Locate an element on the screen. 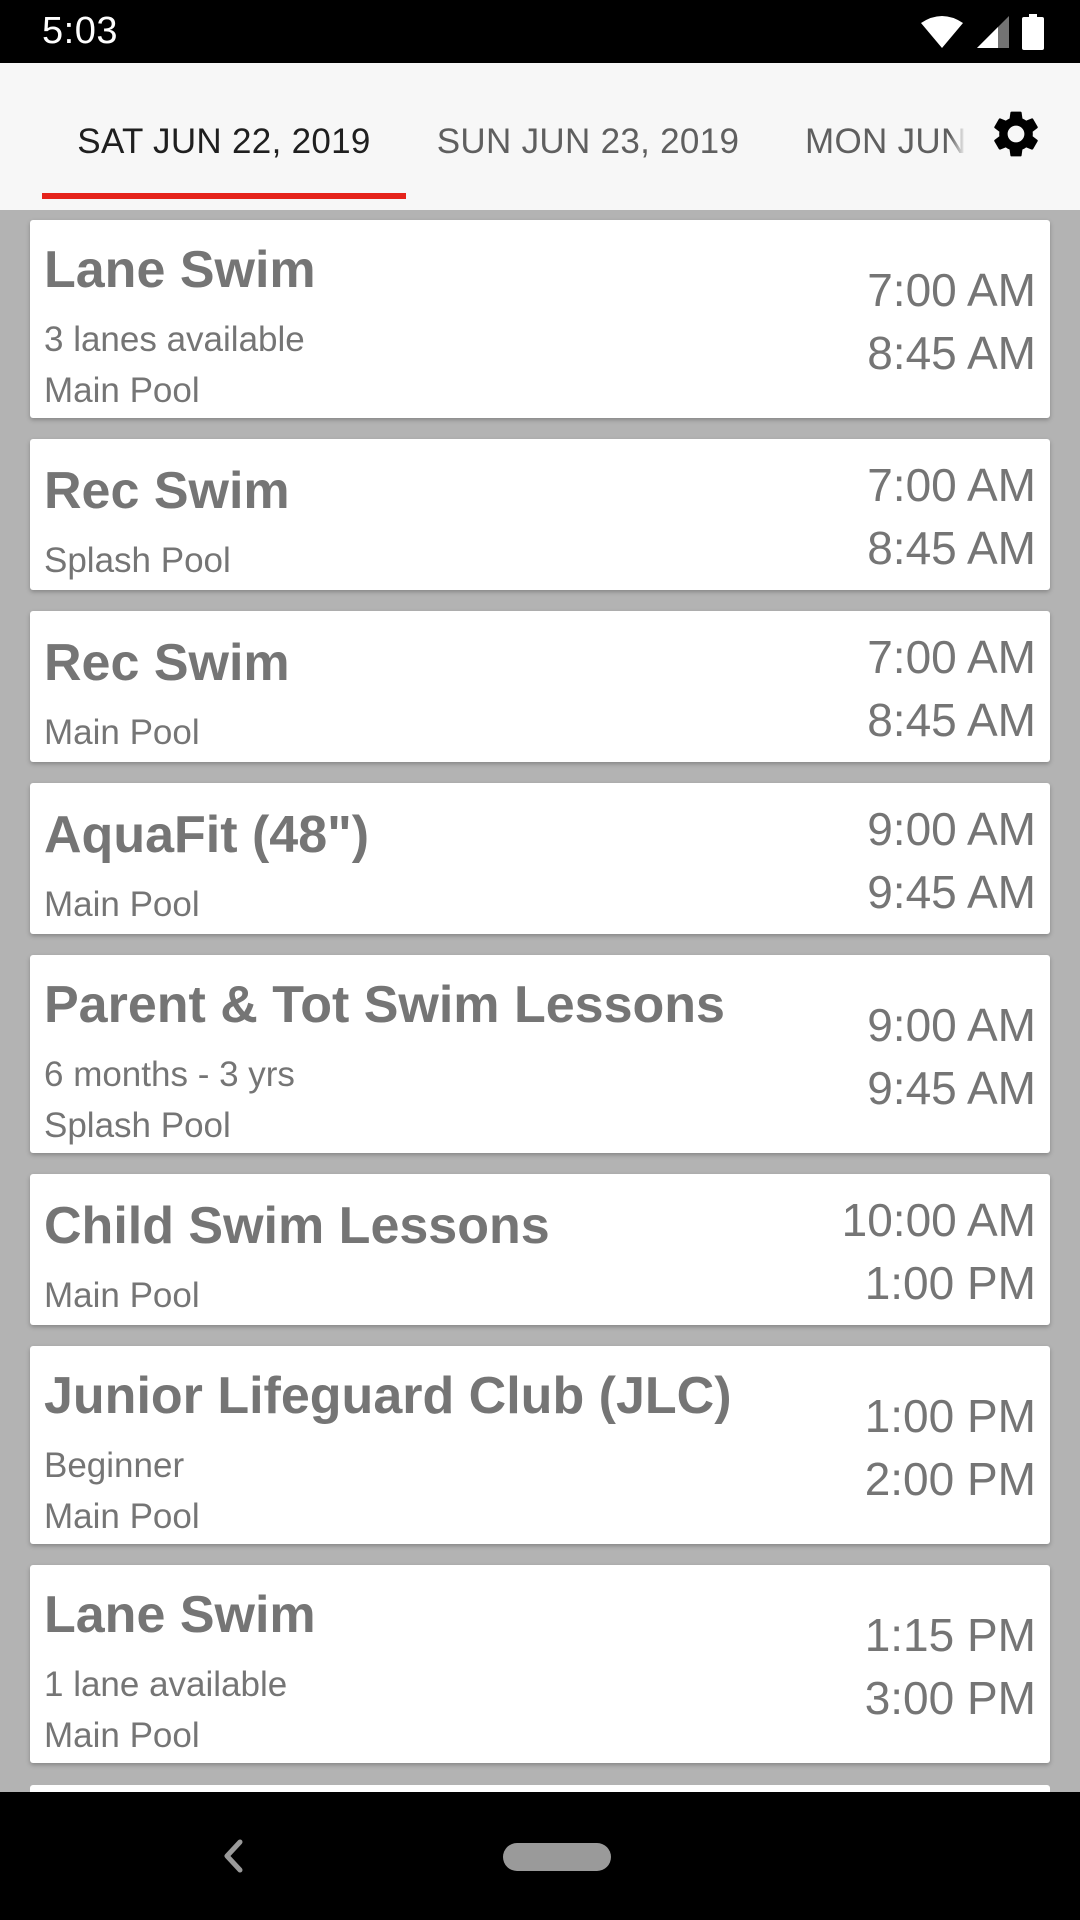 This screenshot has height=1920, width=1080. session-title: AquaFit (48") is located at coordinates (207, 835).